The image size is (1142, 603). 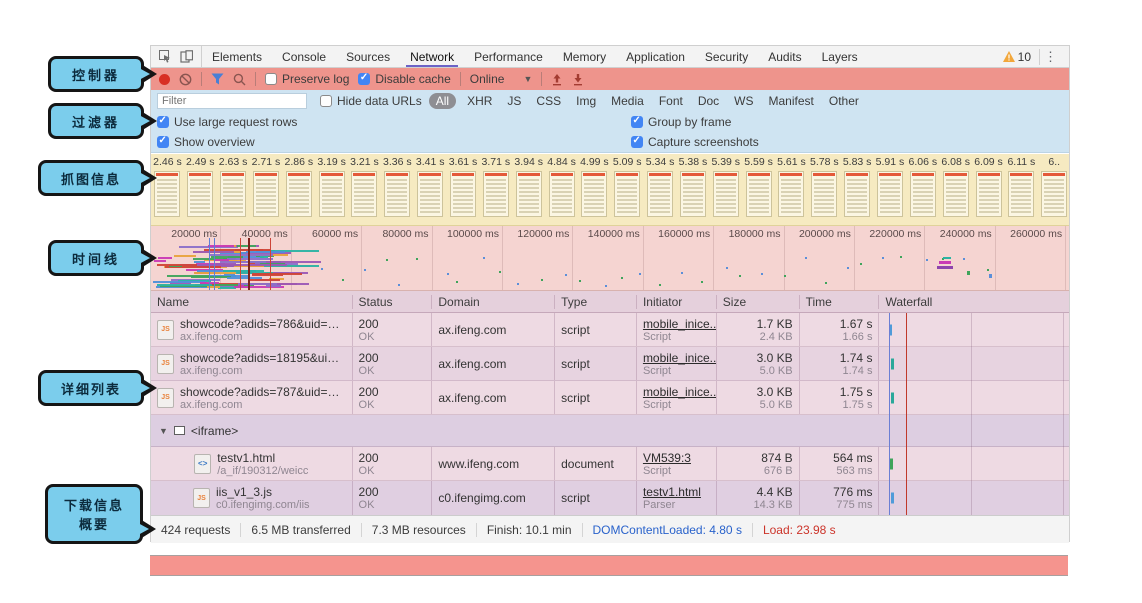 What do you see at coordinates (514, 101) in the screenshot?
I see `filter-pill-js: JS` at bounding box center [514, 101].